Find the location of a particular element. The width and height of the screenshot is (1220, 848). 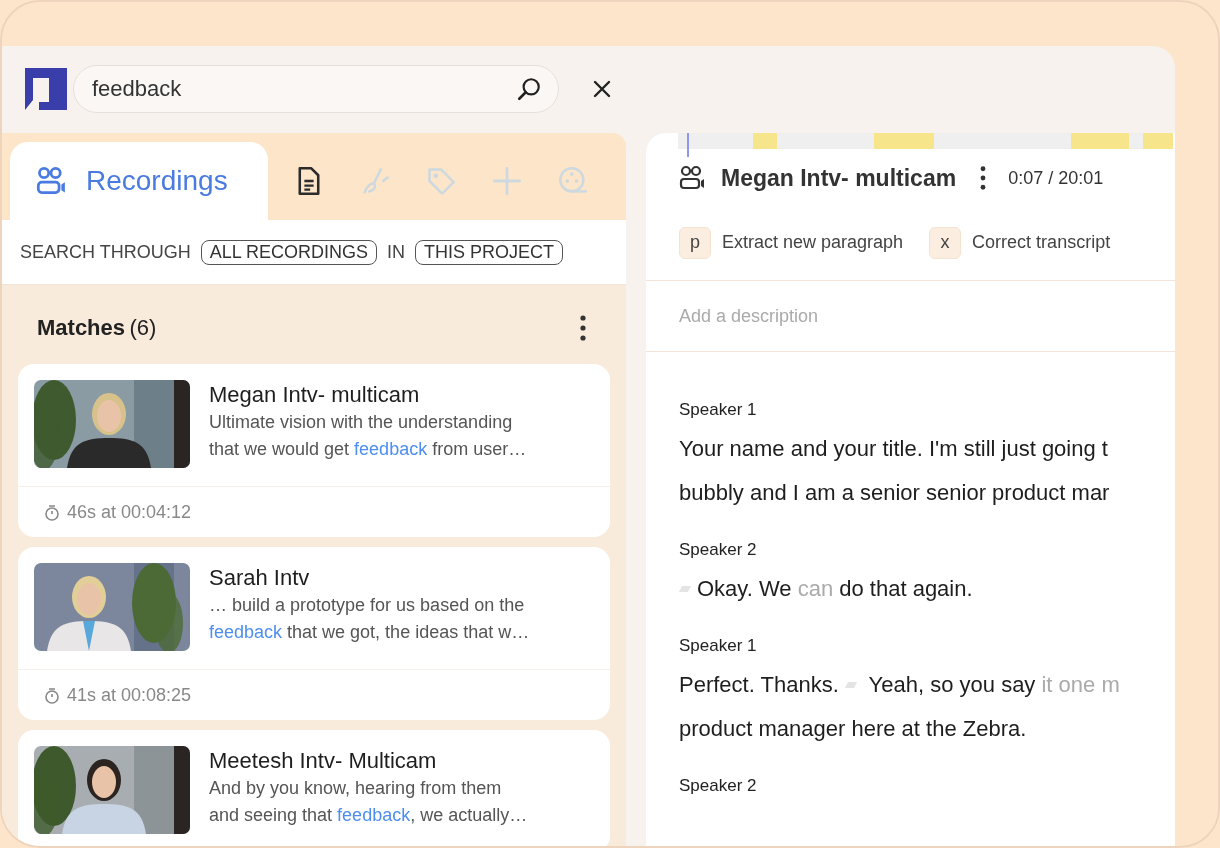

search-icon is located at coordinates (529, 88).